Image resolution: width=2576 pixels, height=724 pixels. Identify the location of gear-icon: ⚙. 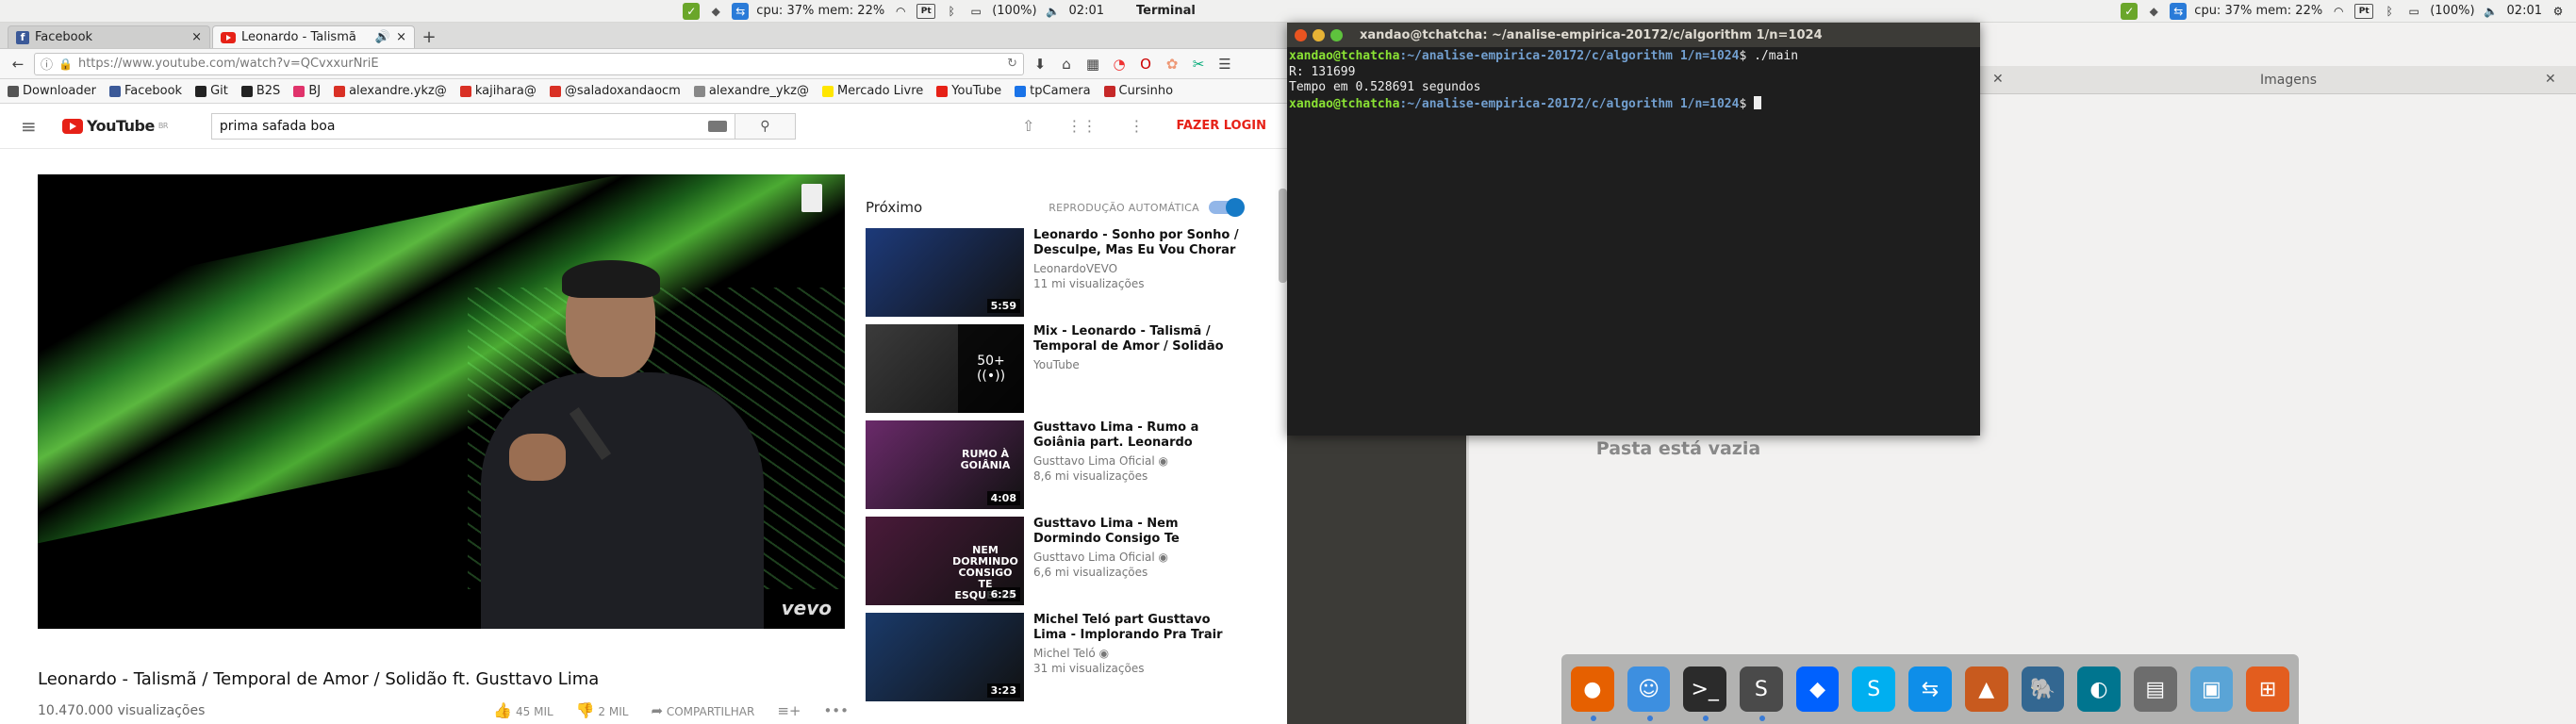
(2558, 11).